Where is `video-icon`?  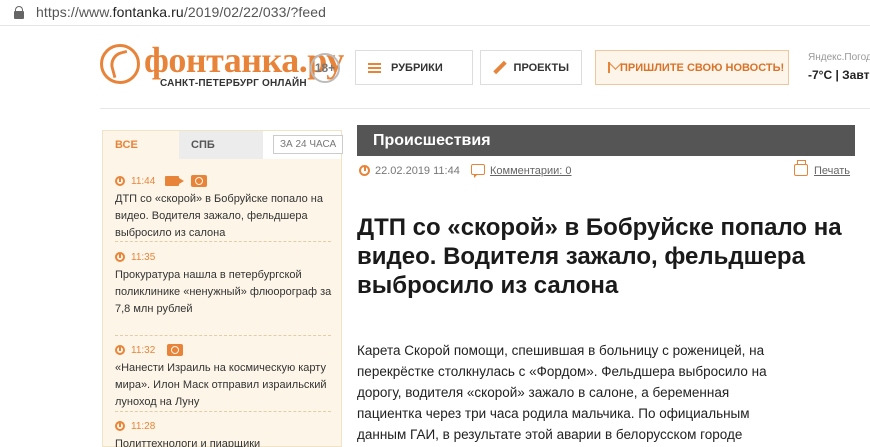 video-icon is located at coordinates (175, 181).